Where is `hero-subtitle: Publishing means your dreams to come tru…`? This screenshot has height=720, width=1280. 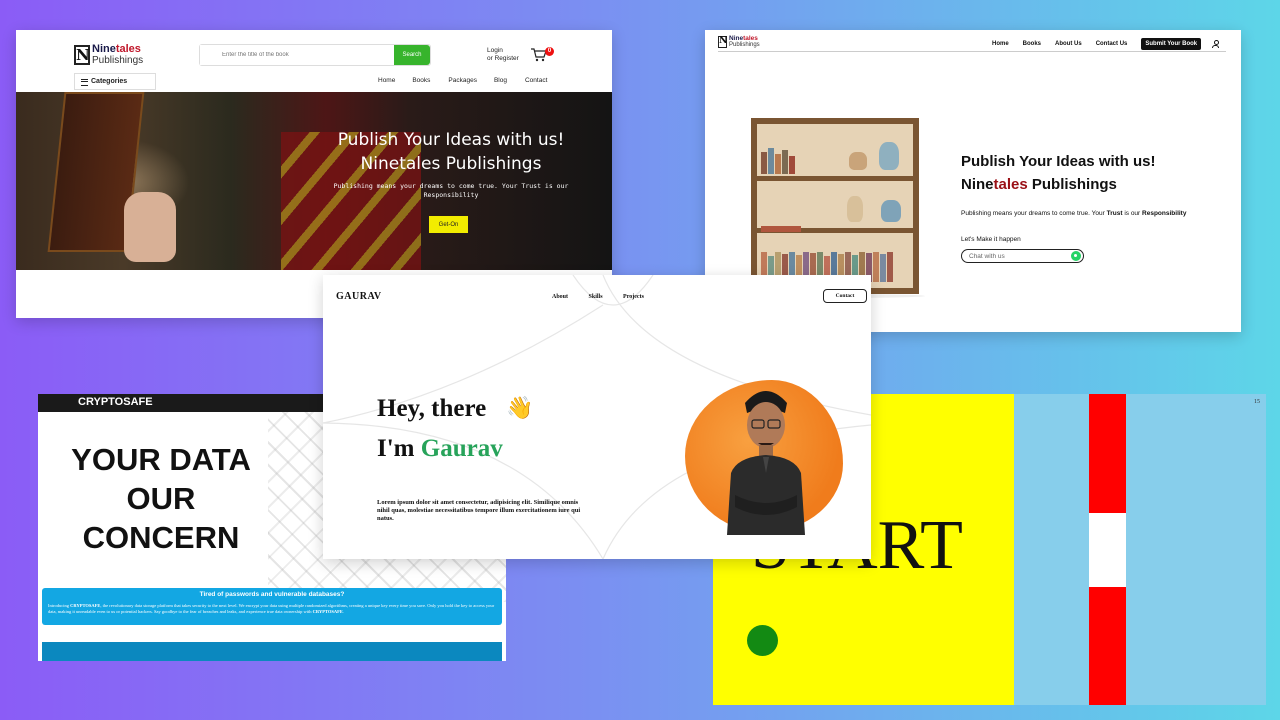 hero-subtitle: Publishing means your dreams to come tru… is located at coordinates (451, 191).